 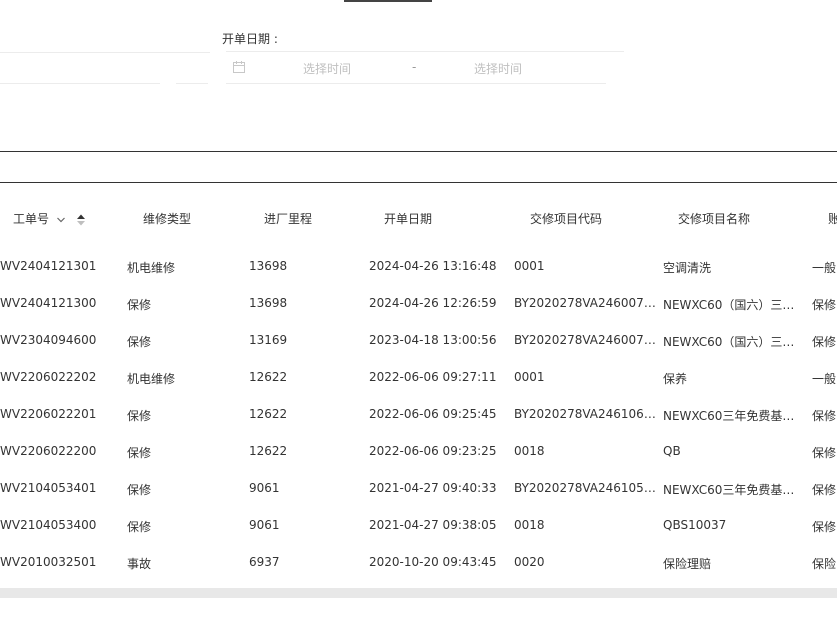 What do you see at coordinates (48, 266) in the screenshot?
I see `cell-order-no: WV2404121301` at bounding box center [48, 266].